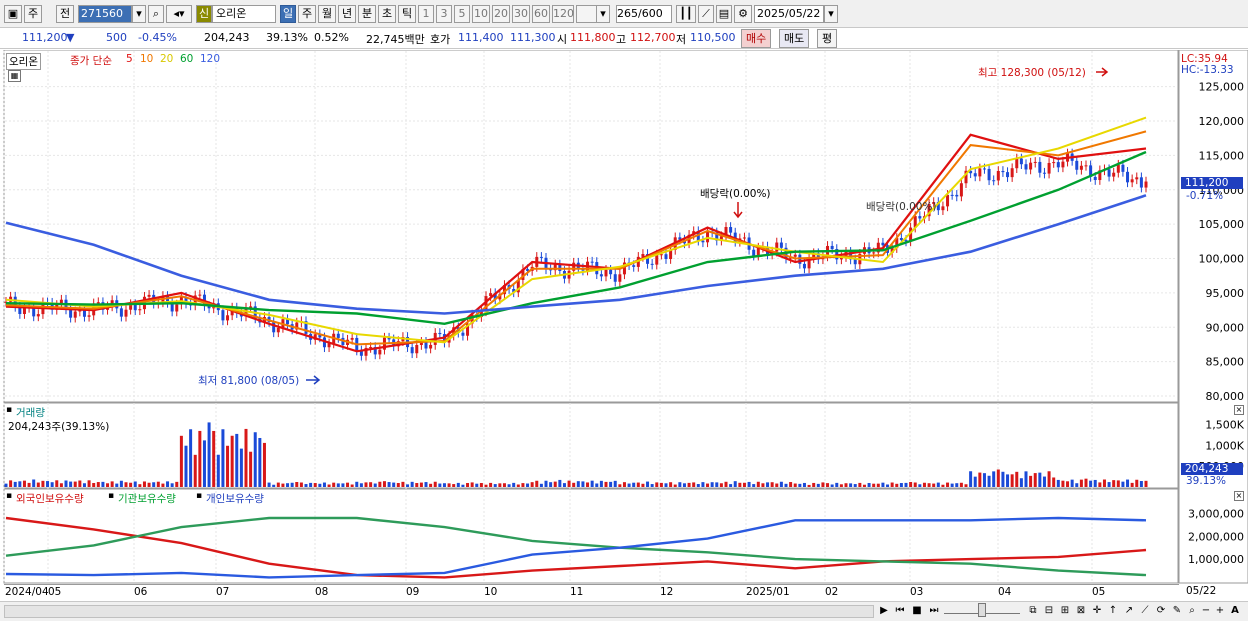  I want to click on compare-icon: ⊠, so click(1081, 611).